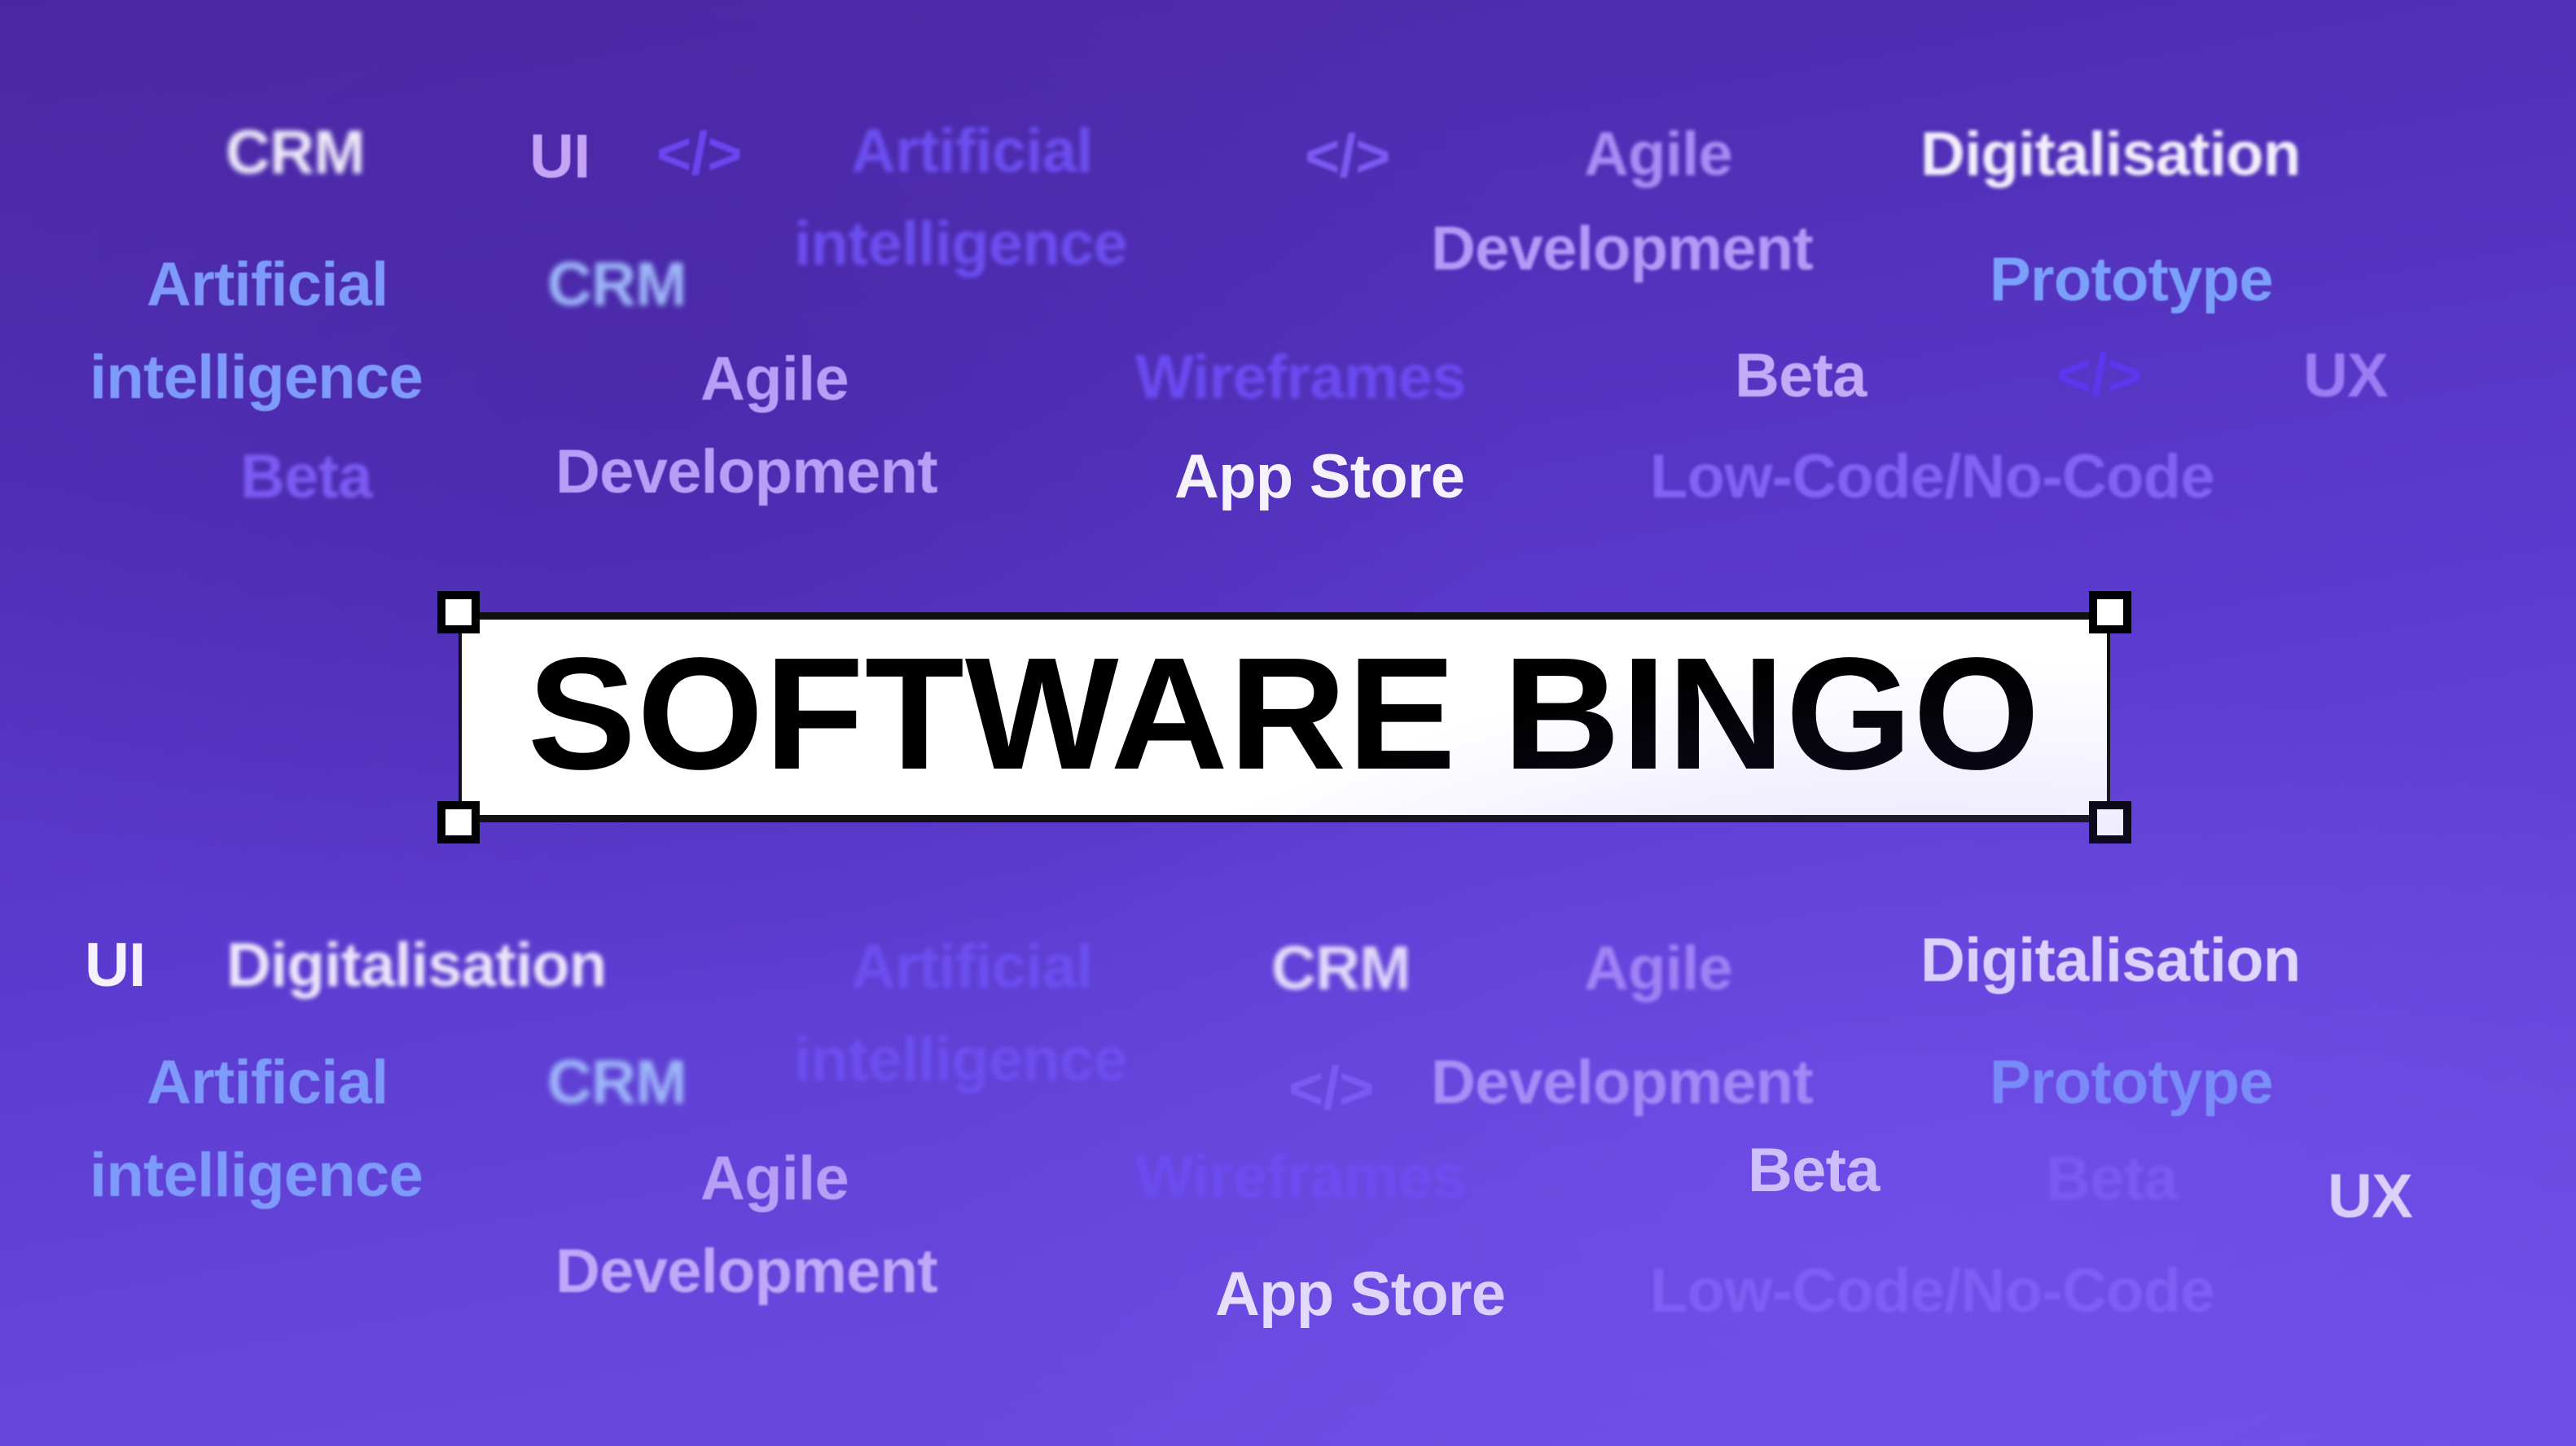 This screenshot has width=2576, height=1446. I want to click on selection-handle-top-left, so click(458, 612).